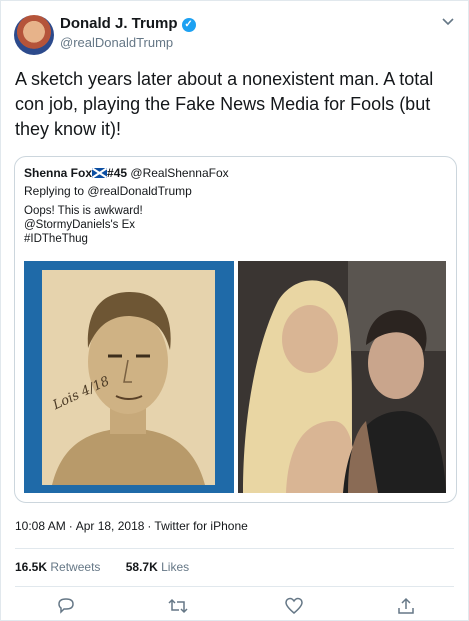 The height and width of the screenshot is (621, 469). Describe the element at coordinates (31, 567) in the screenshot. I see `retweets-count: 16.5K` at that location.